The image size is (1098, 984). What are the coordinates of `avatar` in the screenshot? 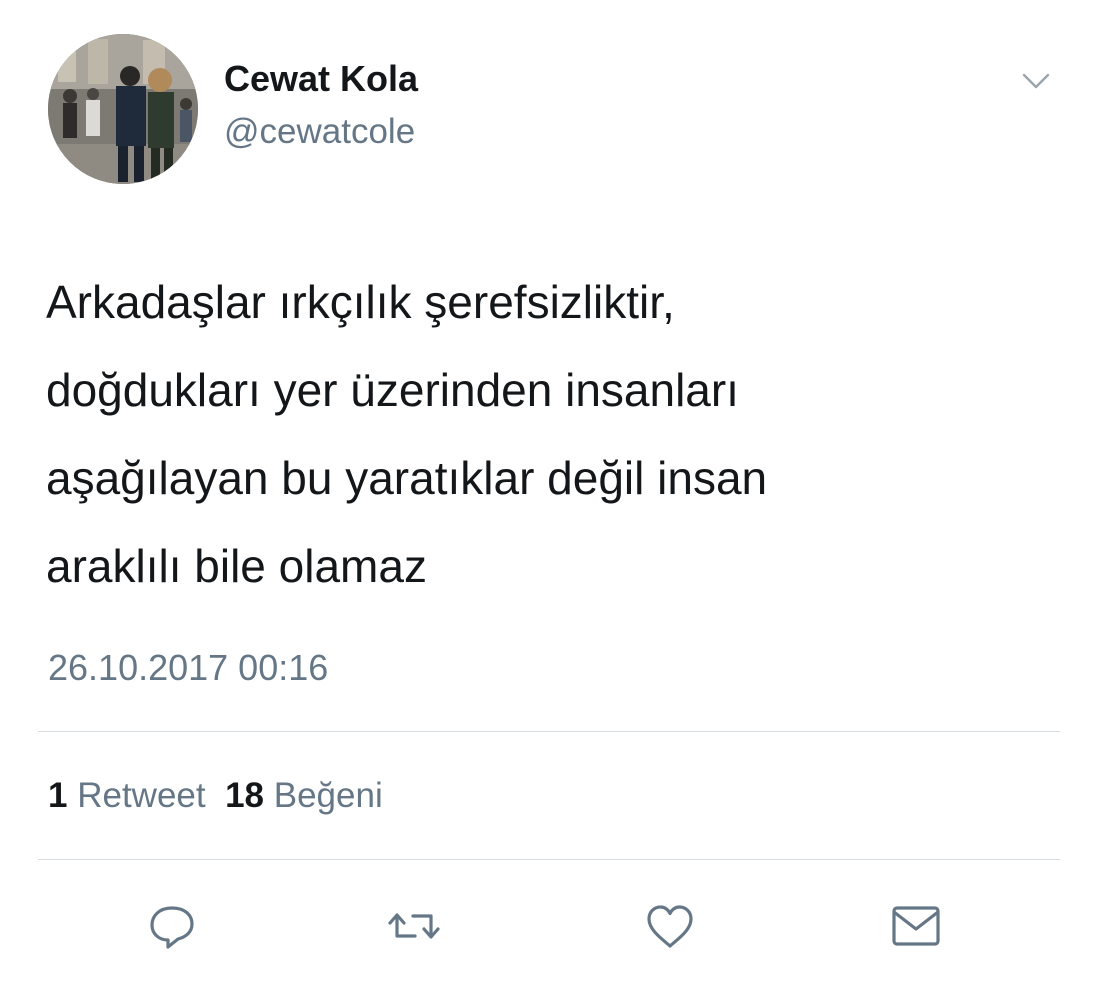 It's located at (123, 109).